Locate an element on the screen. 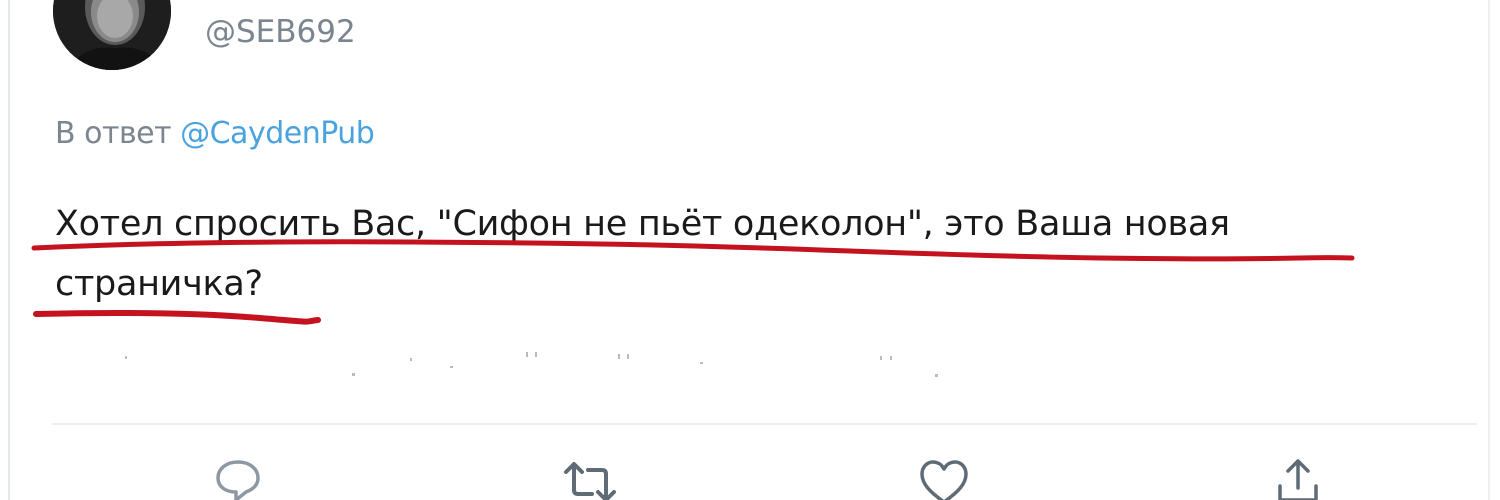  like-button is located at coordinates (944, 478).